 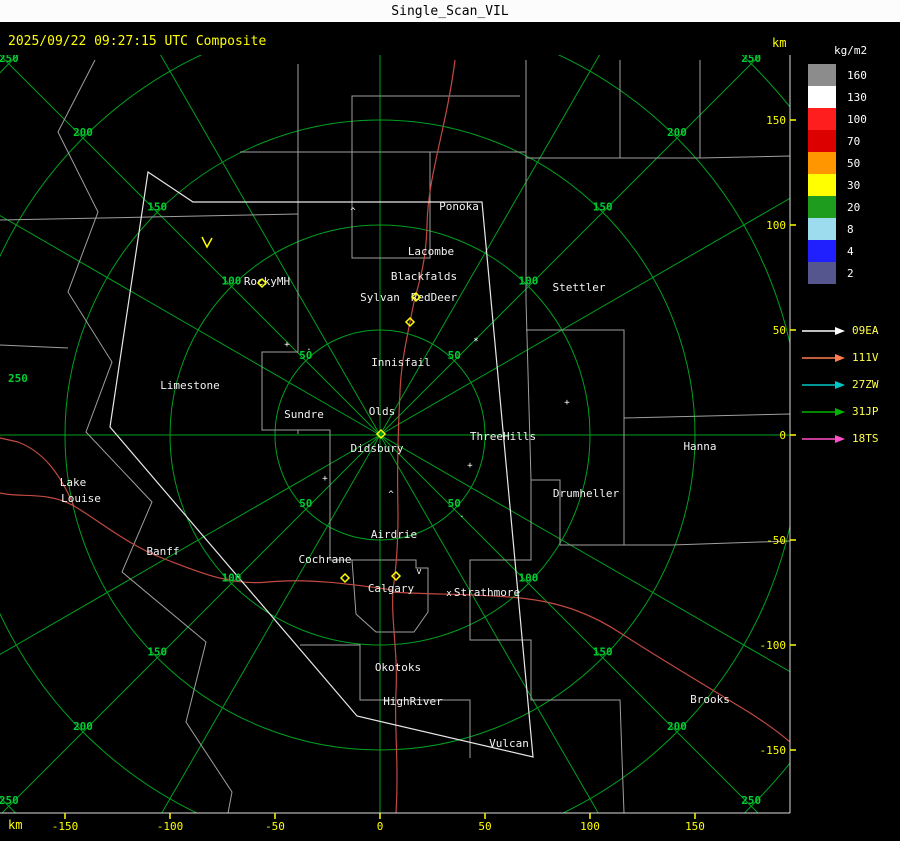 What do you see at coordinates (773, 750) in the screenshot?
I see `right-axis-tick-label: -150` at bounding box center [773, 750].